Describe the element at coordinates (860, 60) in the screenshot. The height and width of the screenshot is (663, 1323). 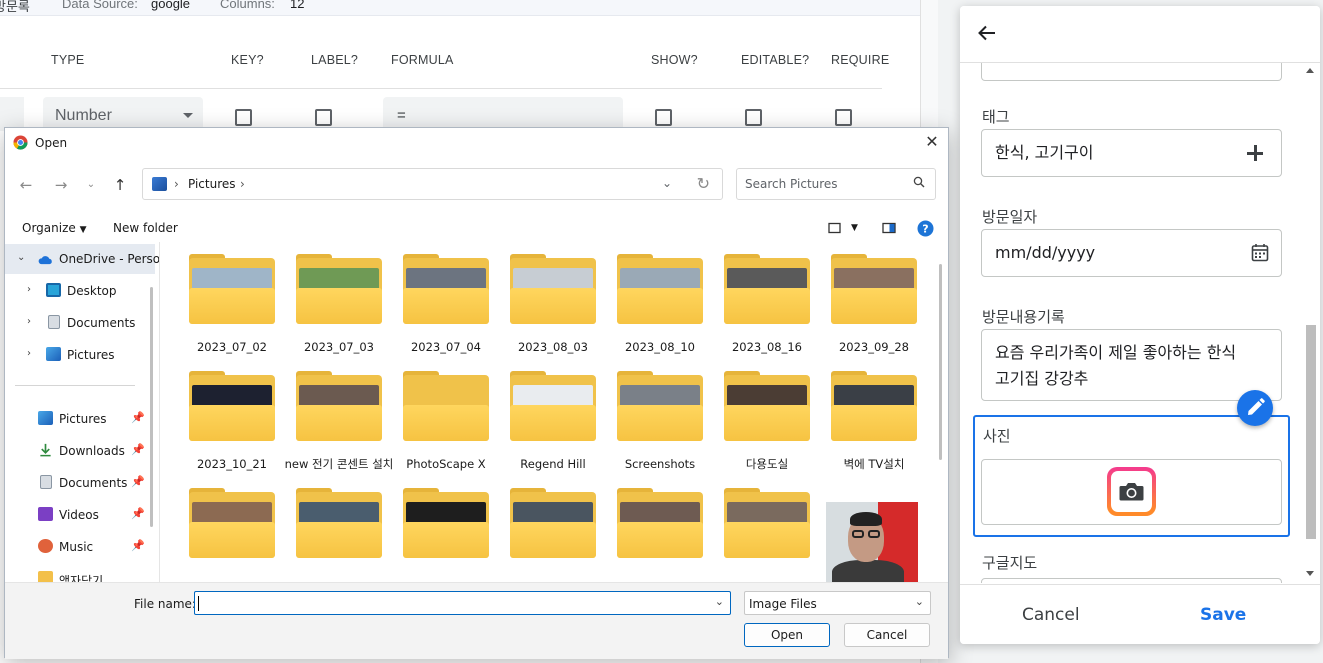
I see `header-require: REQUIRE` at that location.